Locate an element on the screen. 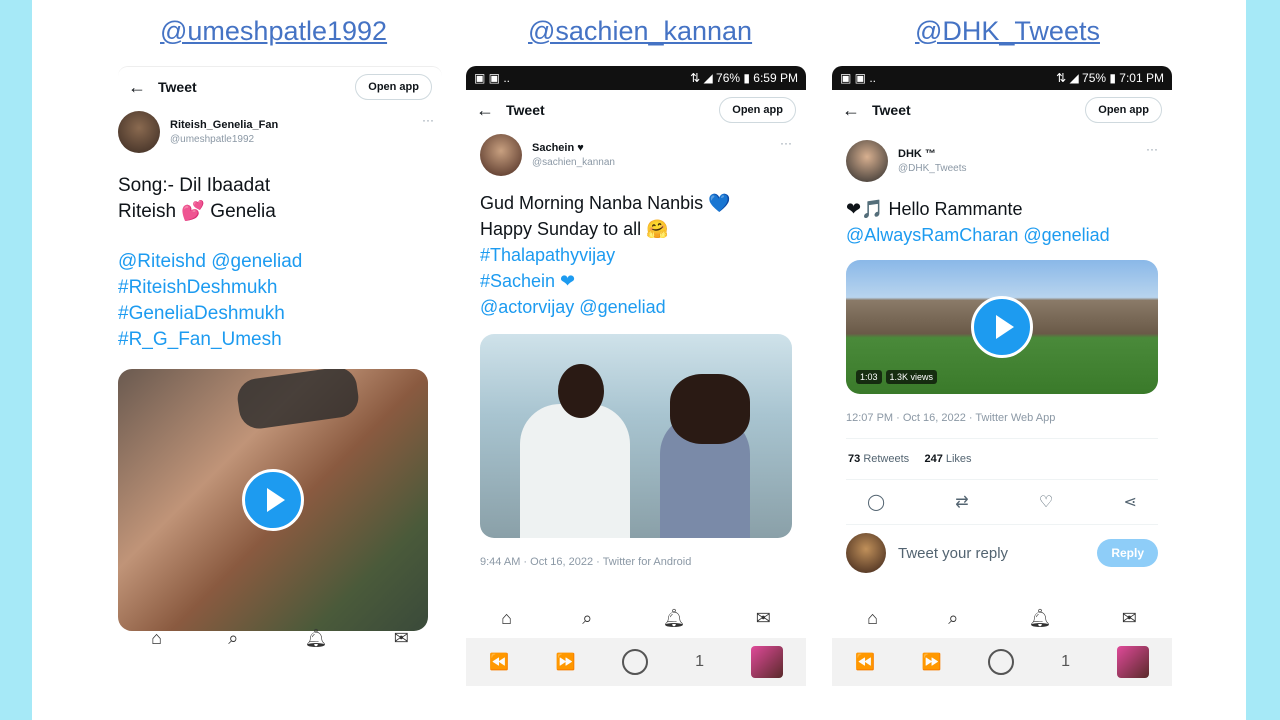 This screenshot has width=1280, height=720. author-handle: @DHK_Tweets is located at coordinates (932, 168).